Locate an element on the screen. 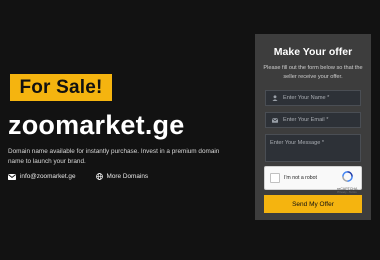 The height and width of the screenshot is (260, 380). recaptcha-icon is located at coordinates (347, 177).